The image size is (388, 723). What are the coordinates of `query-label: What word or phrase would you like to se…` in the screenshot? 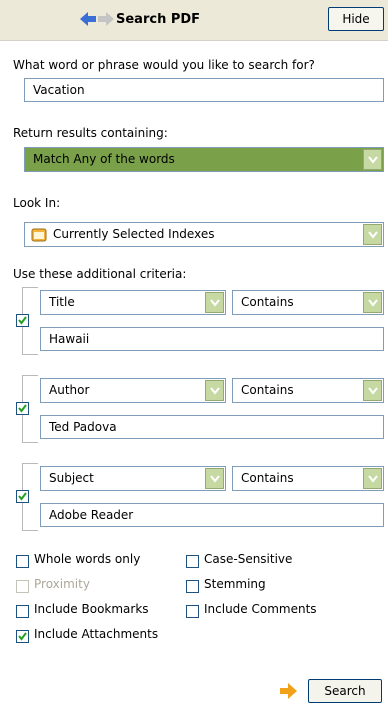 It's located at (164, 65).